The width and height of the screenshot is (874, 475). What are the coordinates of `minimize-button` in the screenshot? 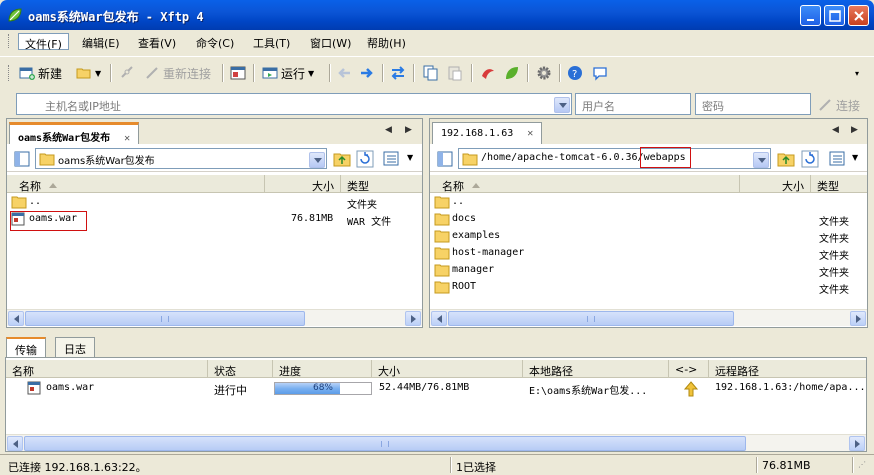 It's located at (810, 15).